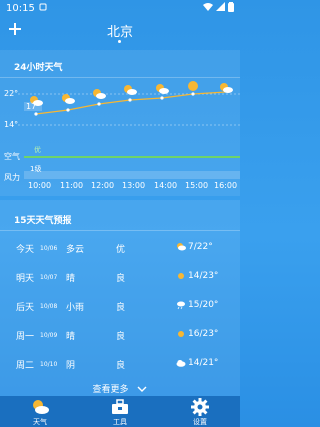  What do you see at coordinates (203, 363) in the screenshot?
I see `day-temp: 14/21°` at bounding box center [203, 363].